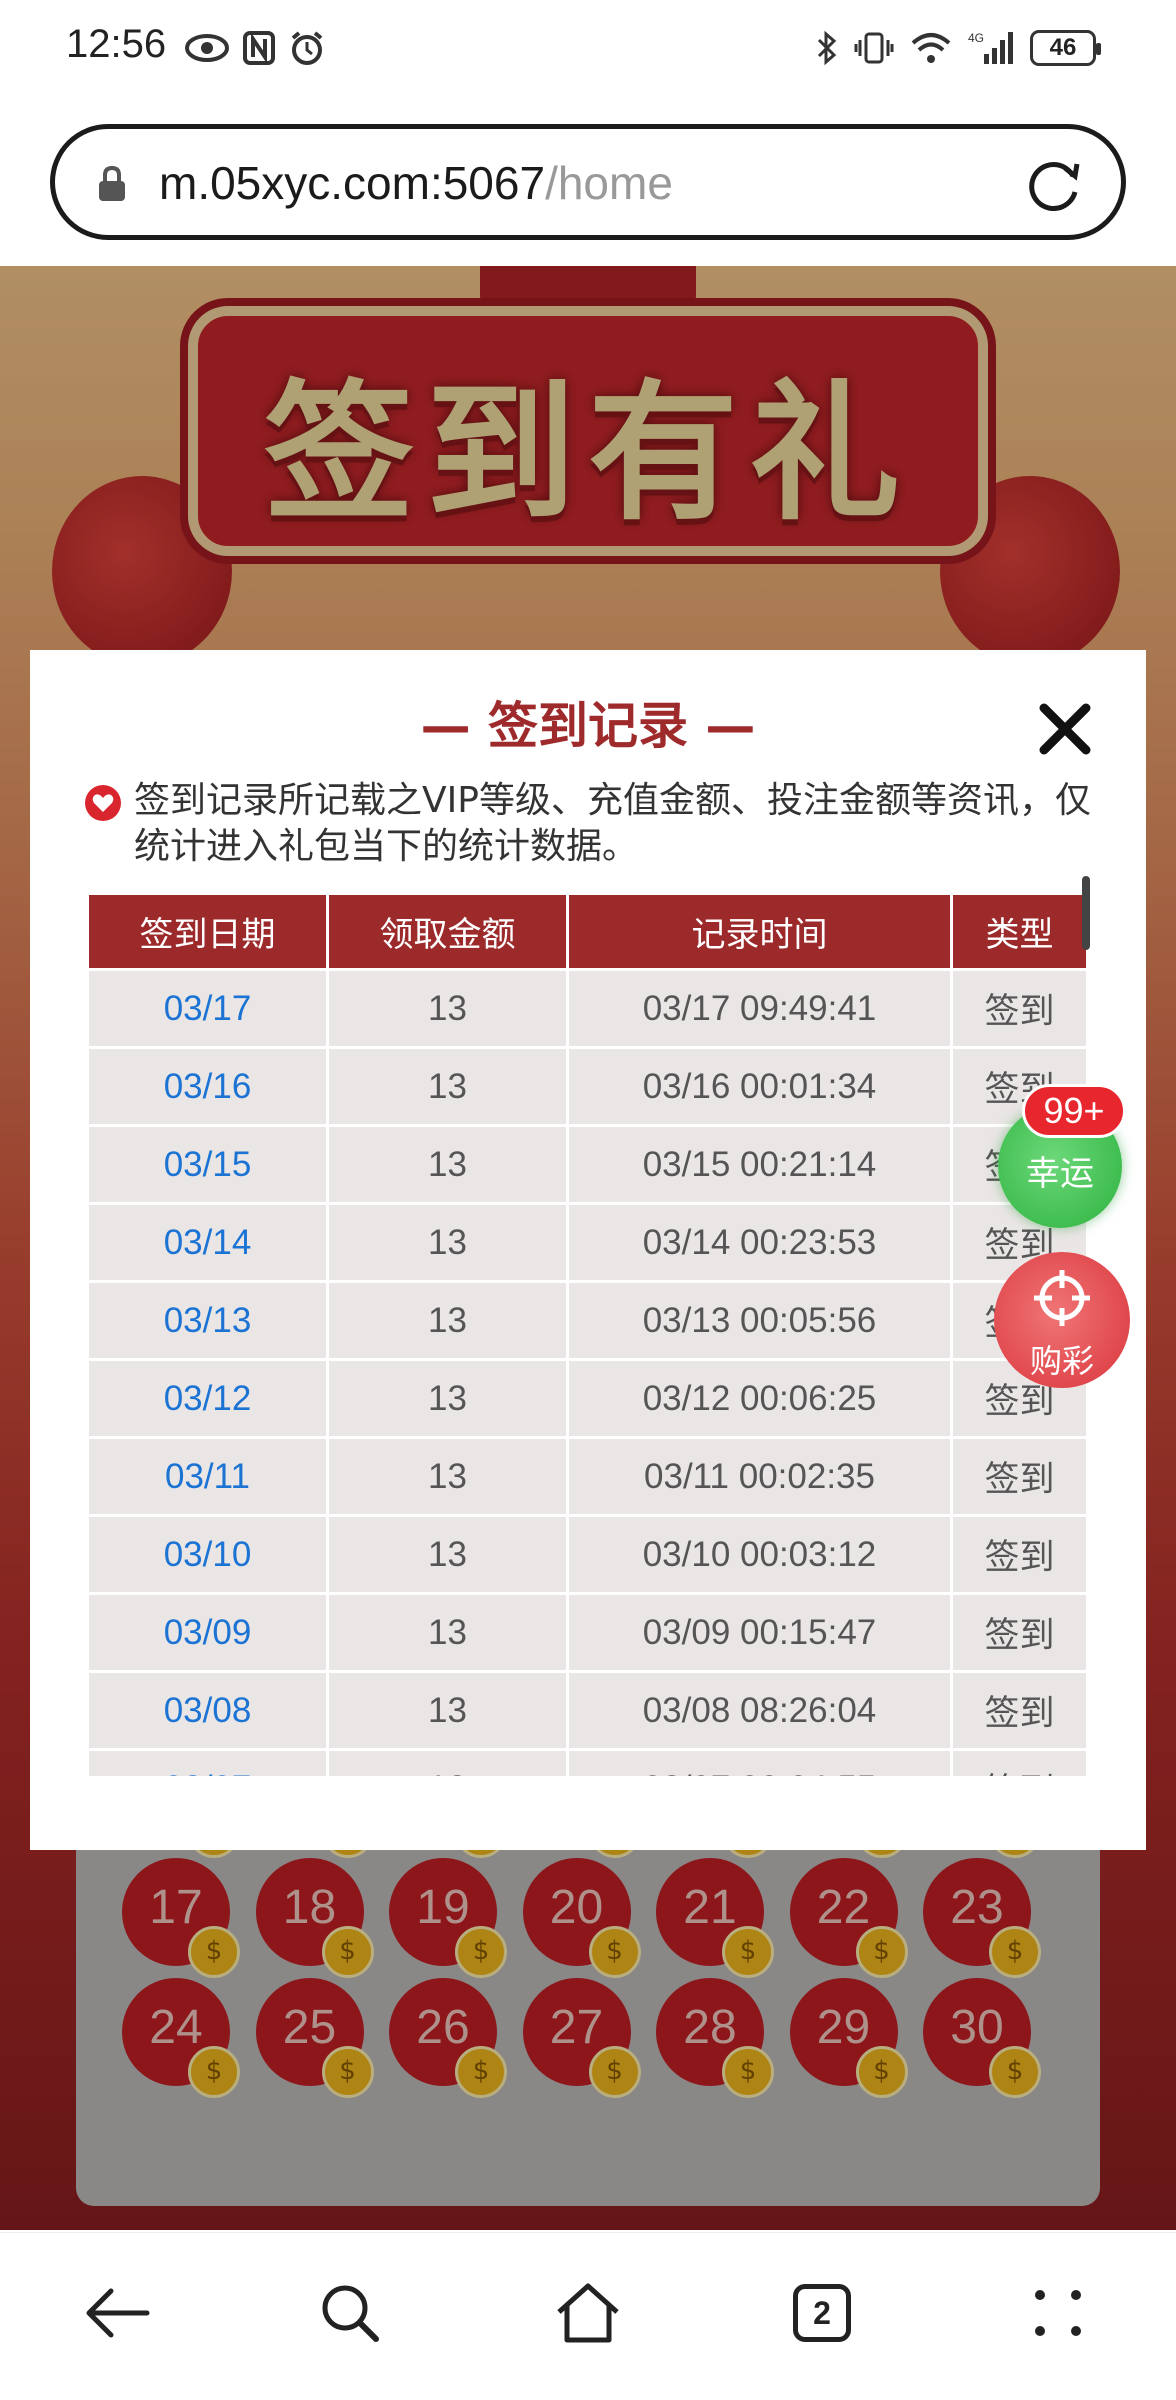 The width and height of the screenshot is (1176, 2400). I want to click on search-button, so click(350, 2313).